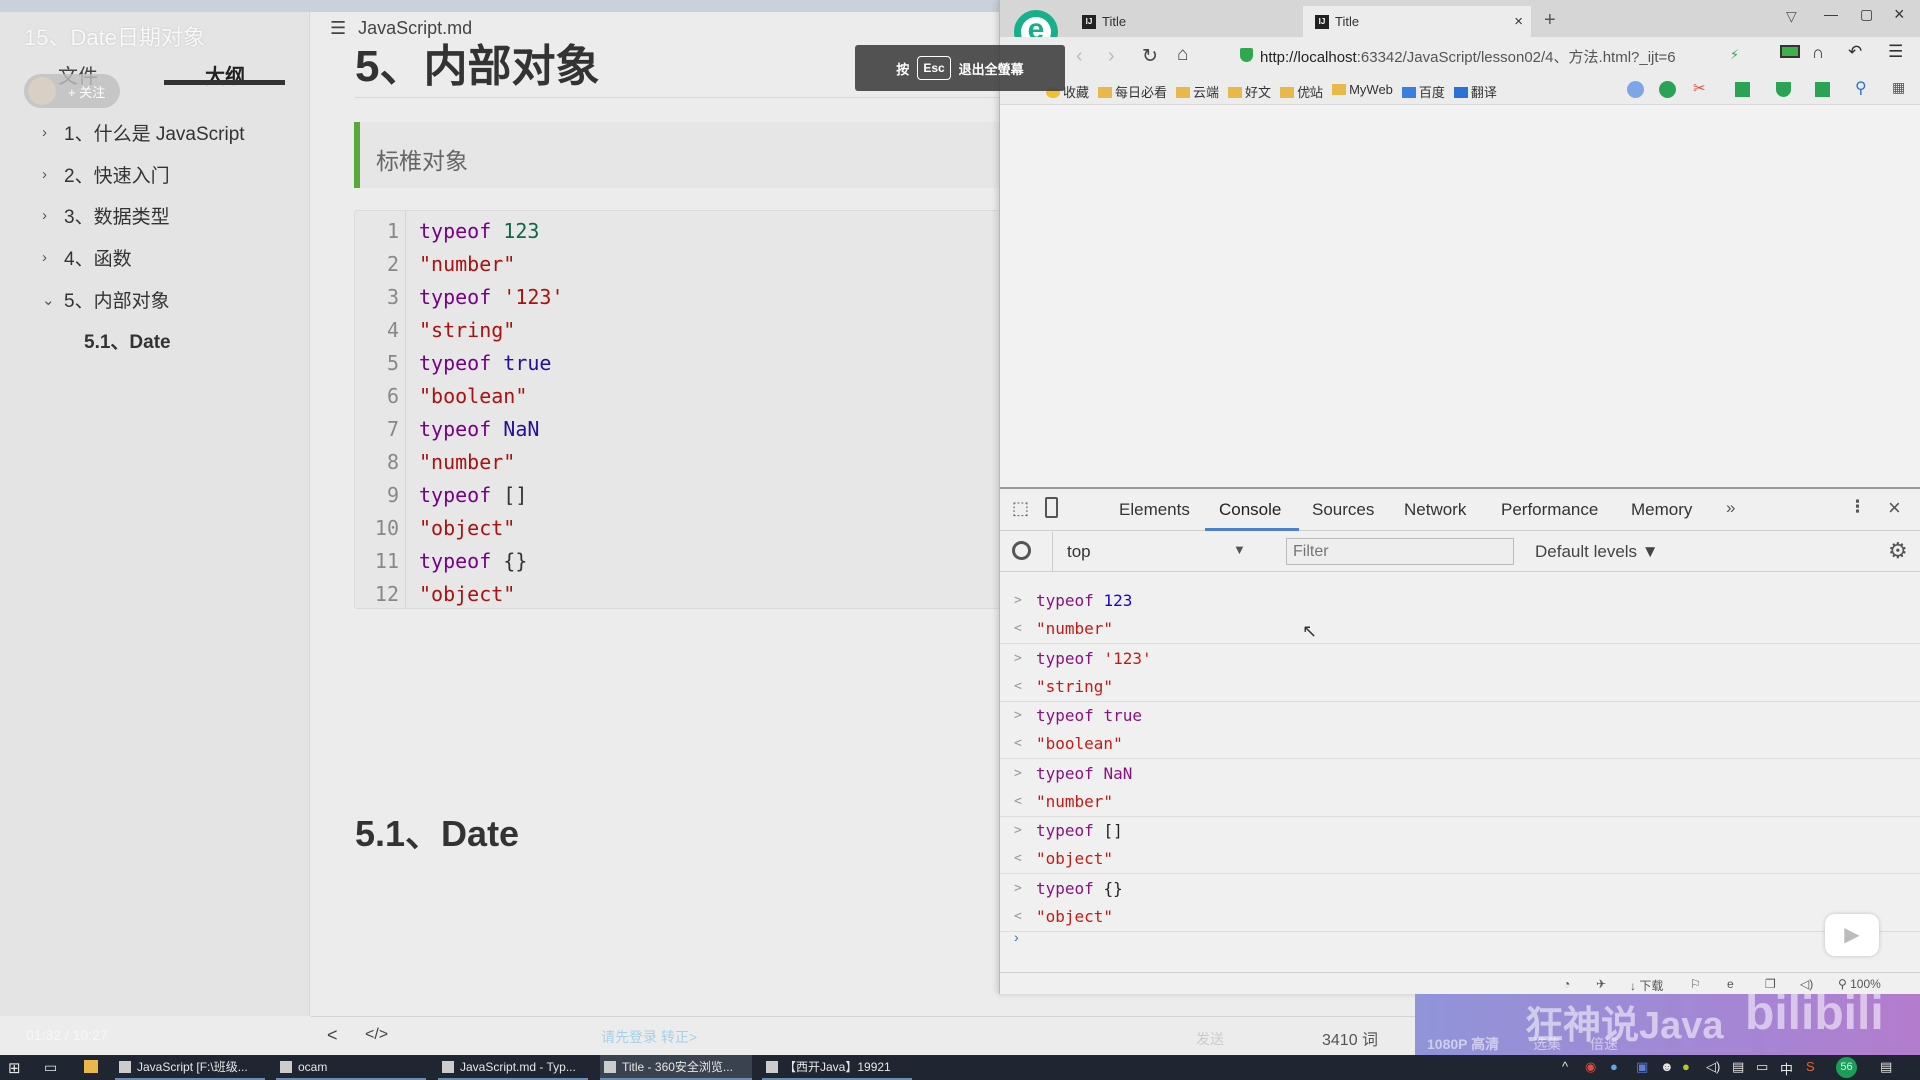 Image resolution: width=1920 pixels, height=1080 pixels. I want to click on notifications-icon: ▤, so click(1886, 1067).